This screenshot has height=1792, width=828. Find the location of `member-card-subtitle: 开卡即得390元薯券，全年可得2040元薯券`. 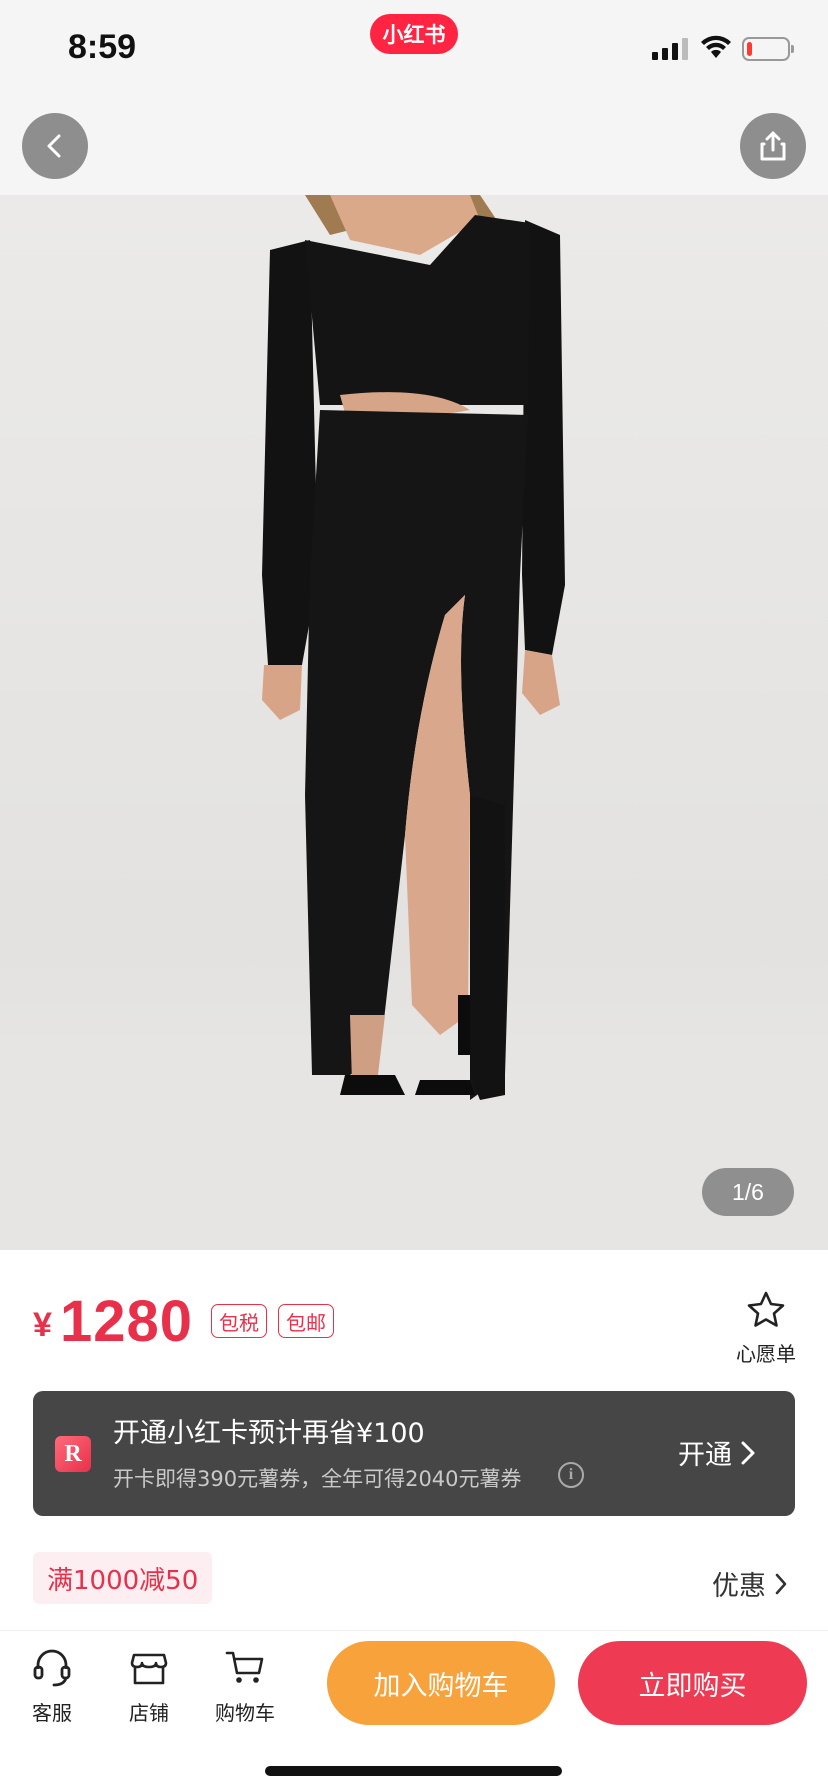

member-card-subtitle: 开卡即得390元薯券，全年可得2040元薯券 is located at coordinates (317, 1479).